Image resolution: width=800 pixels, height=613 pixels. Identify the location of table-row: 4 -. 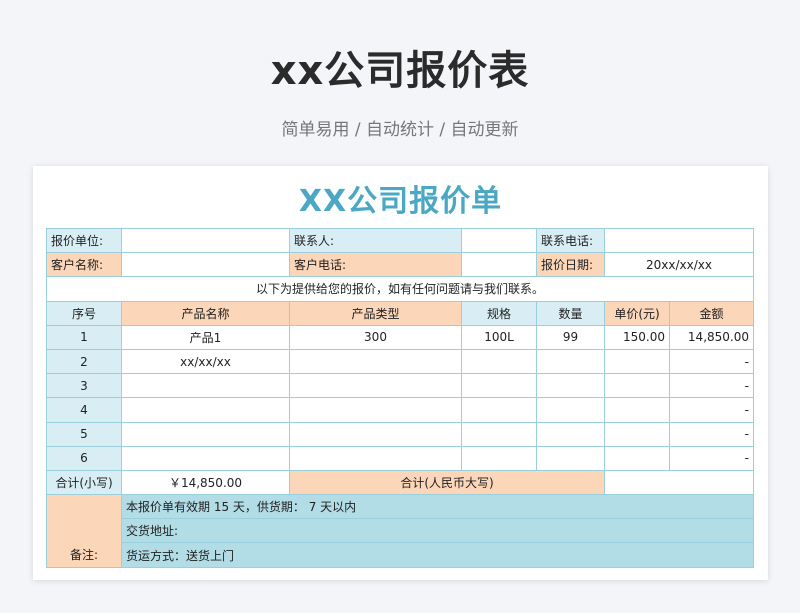
(400, 410).